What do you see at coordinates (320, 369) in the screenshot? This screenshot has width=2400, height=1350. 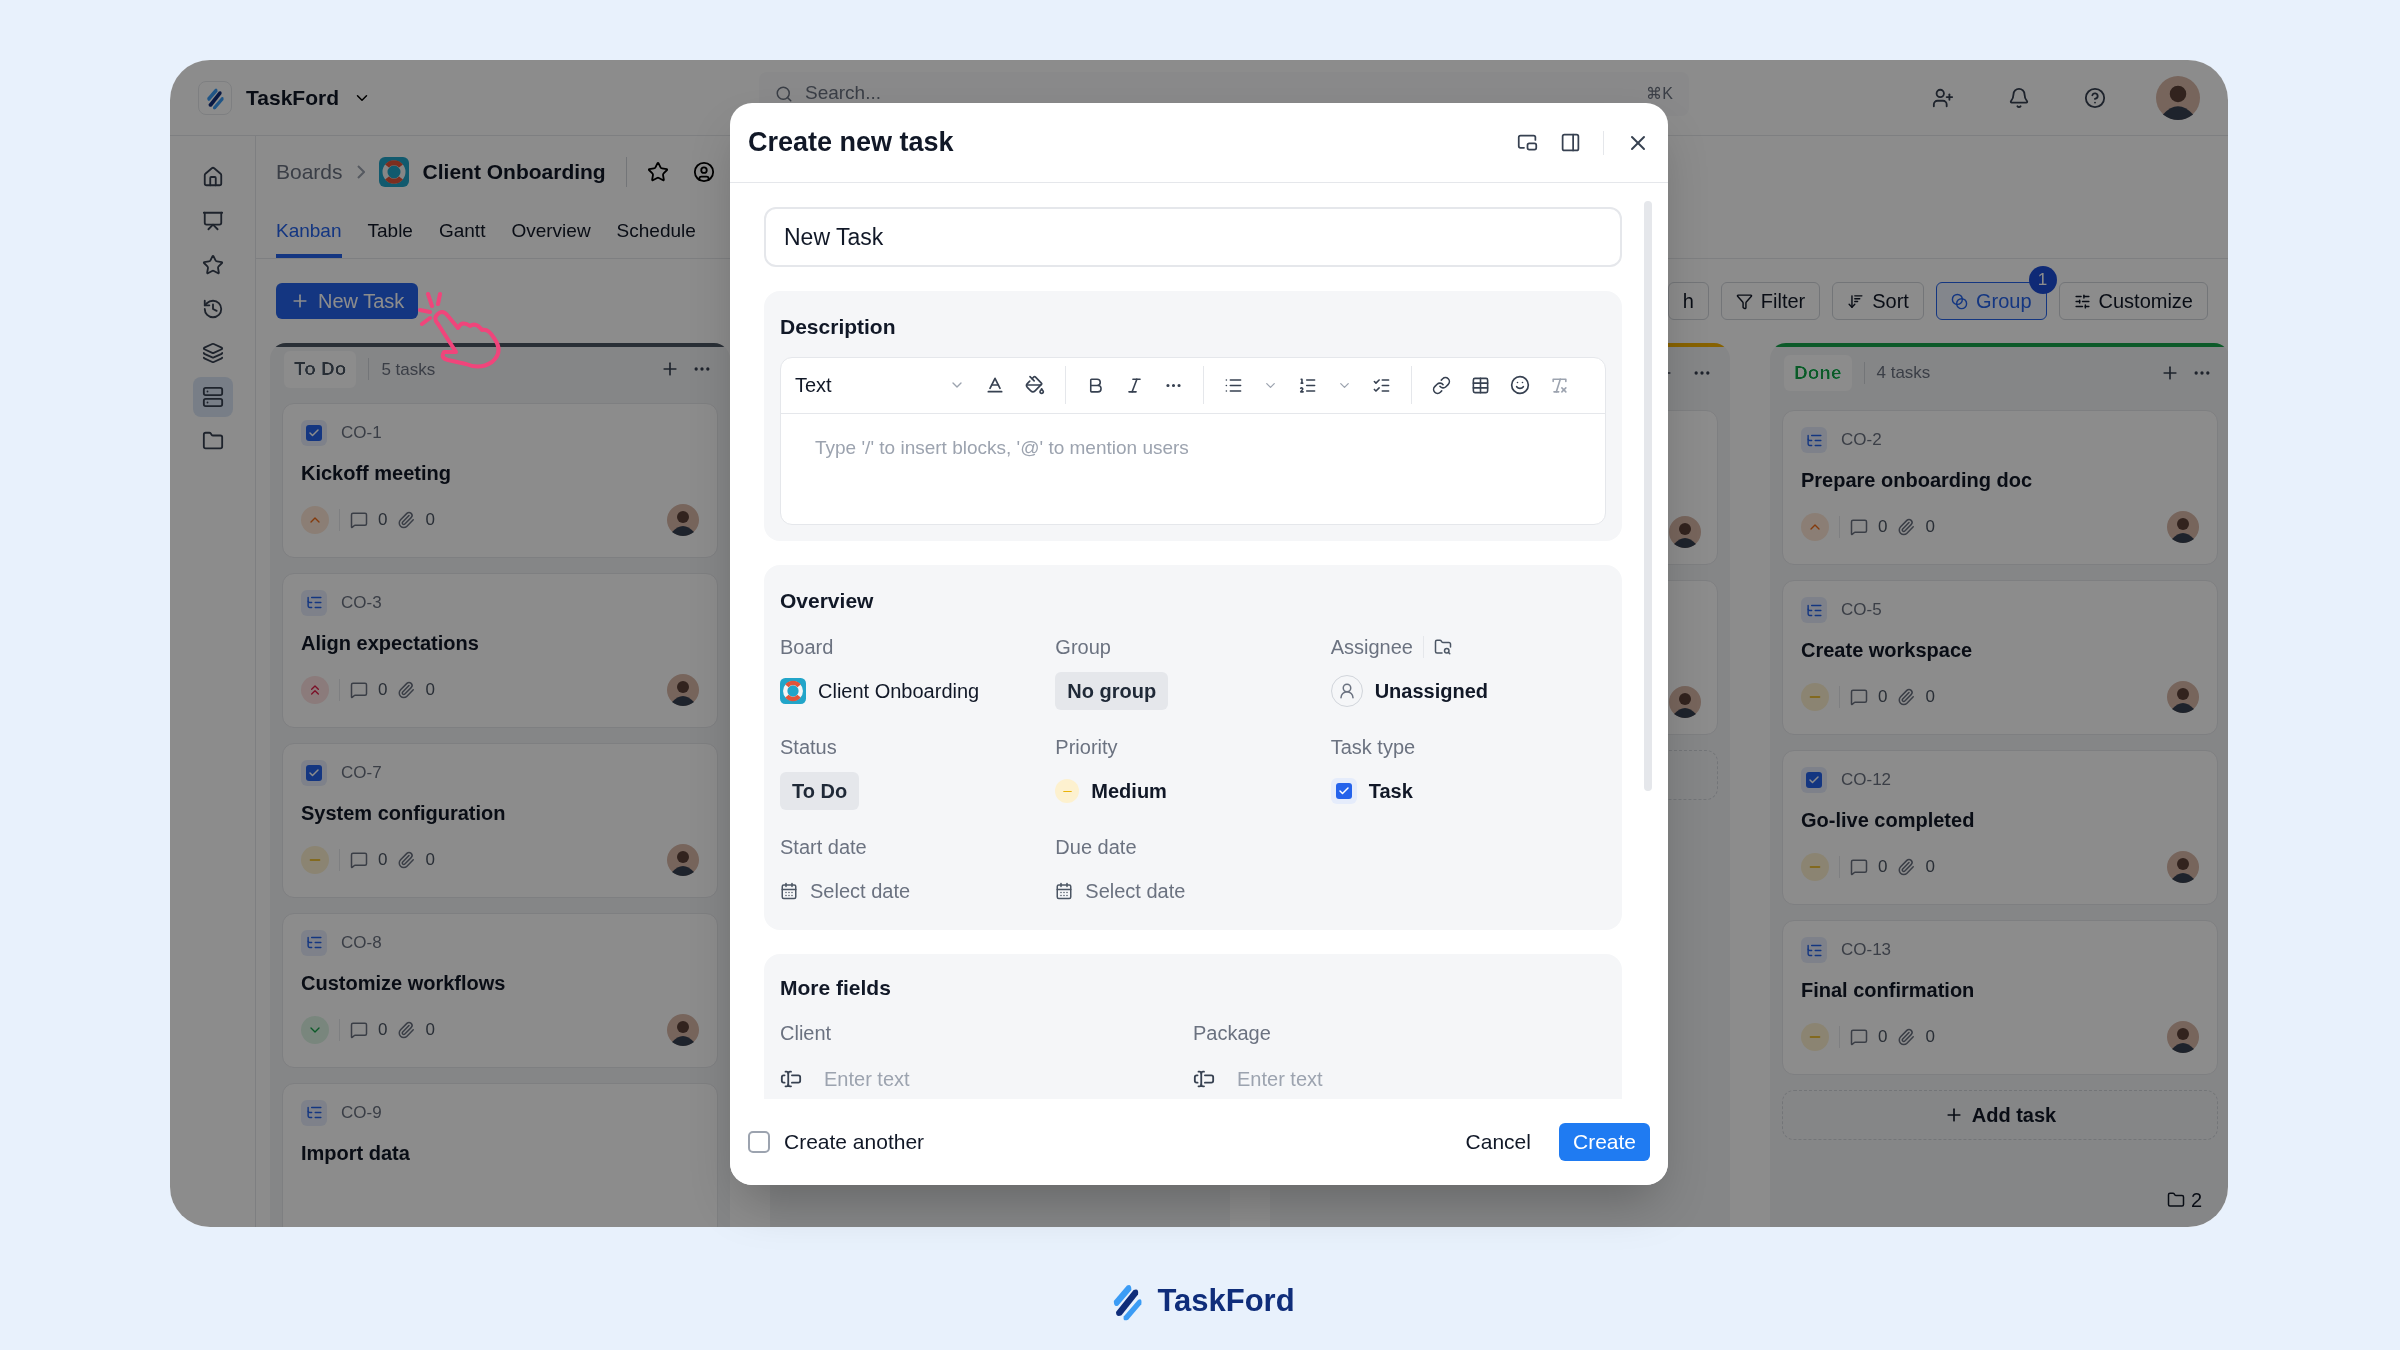 I see `status-chip: To Do` at bounding box center [320, 369].